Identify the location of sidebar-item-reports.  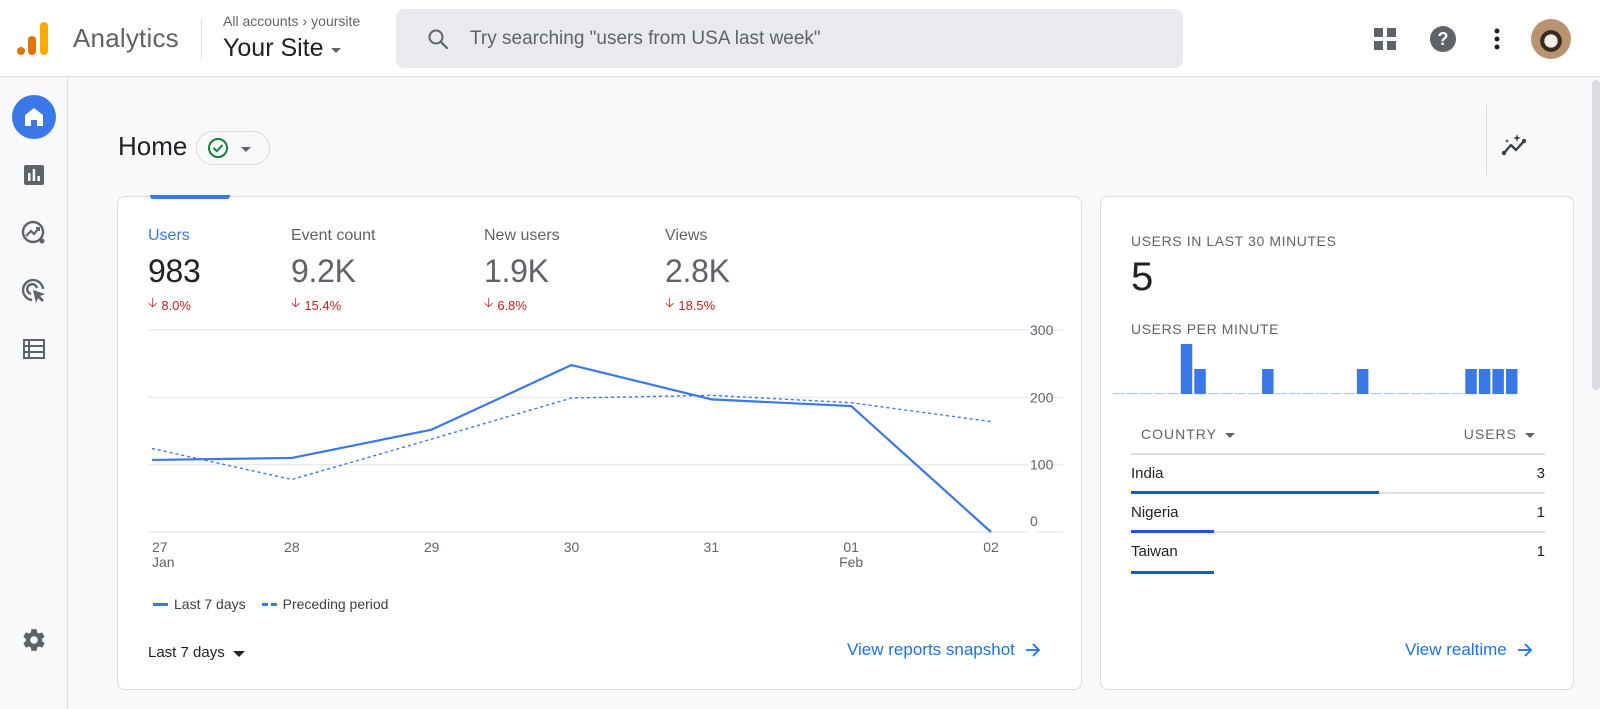
(34, 175).